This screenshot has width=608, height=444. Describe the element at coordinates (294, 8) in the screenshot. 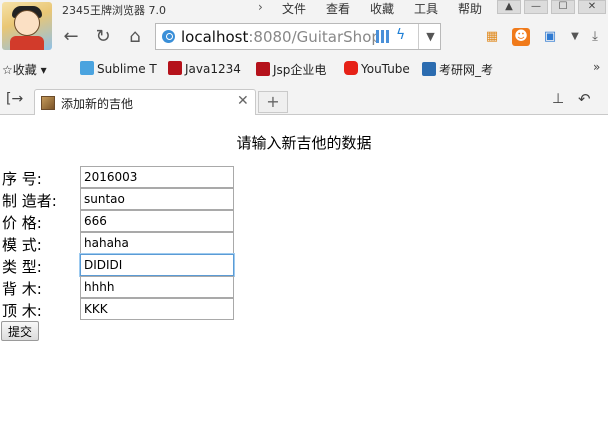

I see `menu-file: 文件` at that location.